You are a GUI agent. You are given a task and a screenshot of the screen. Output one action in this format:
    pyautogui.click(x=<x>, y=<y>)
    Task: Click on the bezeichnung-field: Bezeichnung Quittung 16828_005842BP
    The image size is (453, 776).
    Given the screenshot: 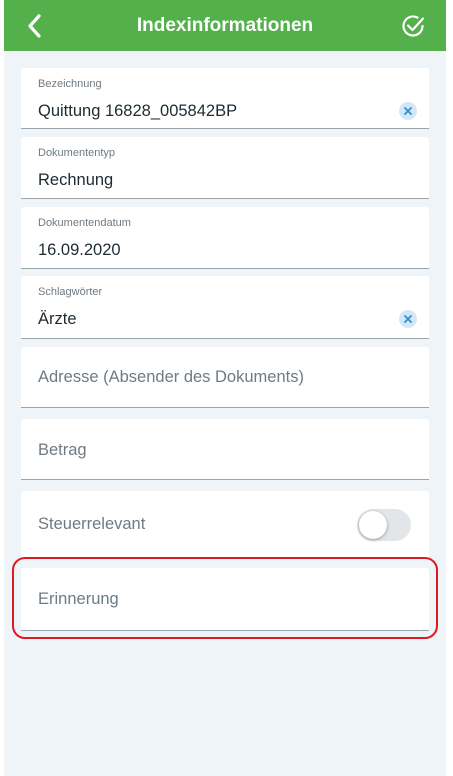 What is the action you would take?
    pyautogui.click(x=225, y=98)
    